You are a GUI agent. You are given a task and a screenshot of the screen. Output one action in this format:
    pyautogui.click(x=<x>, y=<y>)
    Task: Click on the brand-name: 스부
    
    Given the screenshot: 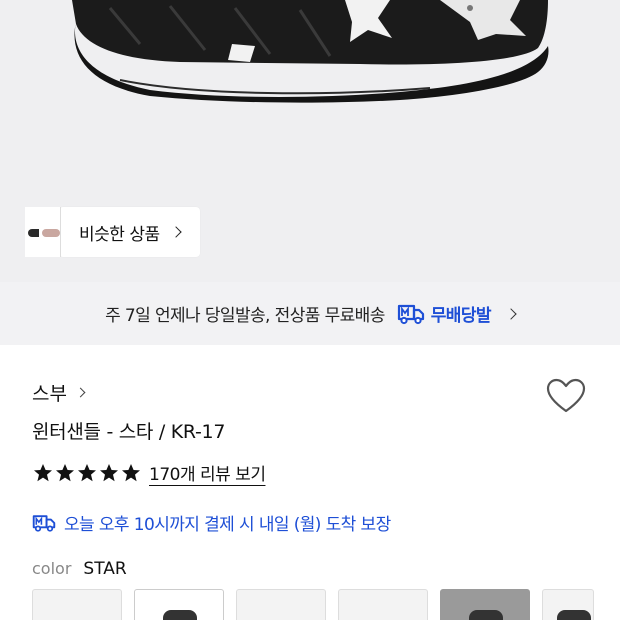 What is the action you would take?
    pyautogui.click(x=49, y=394)
    